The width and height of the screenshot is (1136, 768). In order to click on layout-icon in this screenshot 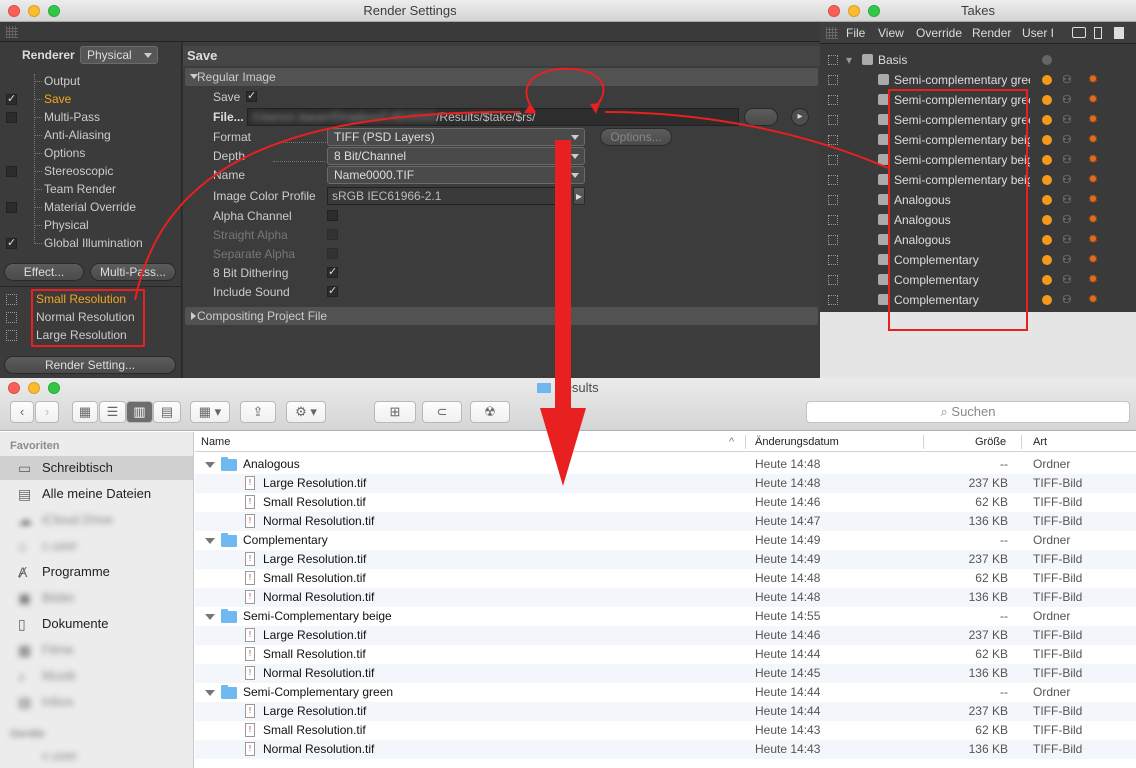, I will do `click(1119, 33)`.